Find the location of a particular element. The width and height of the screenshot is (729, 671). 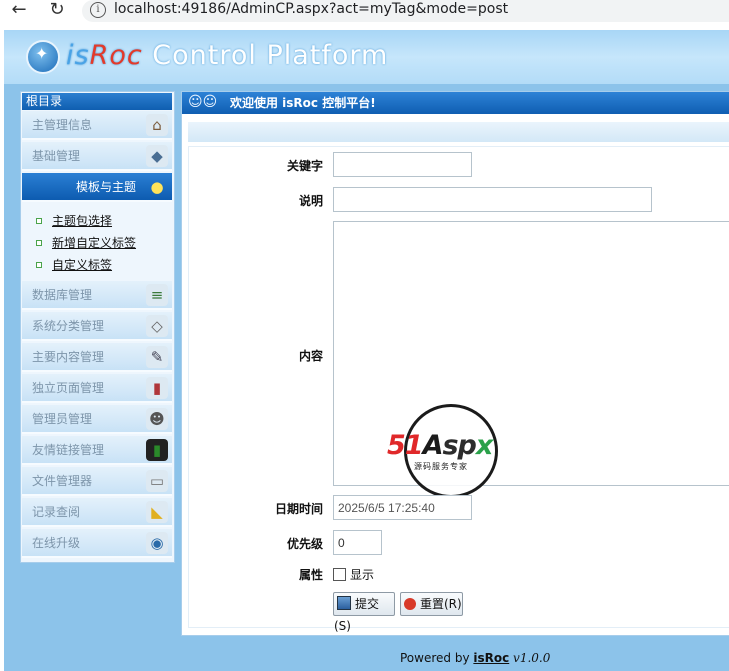

sub-item-theme-package: 主题包选择 is located at coordinates (82, 220).